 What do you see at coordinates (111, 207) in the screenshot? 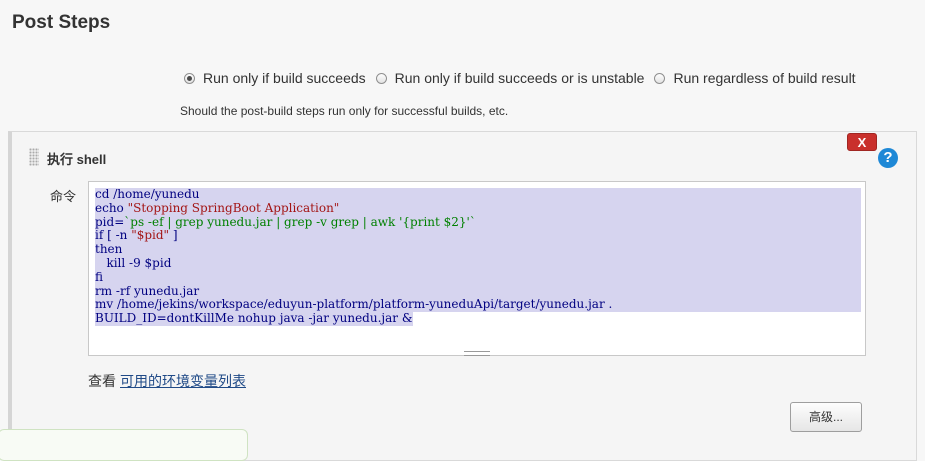
I see `code-token: echo` at bounding box center [111, 207].